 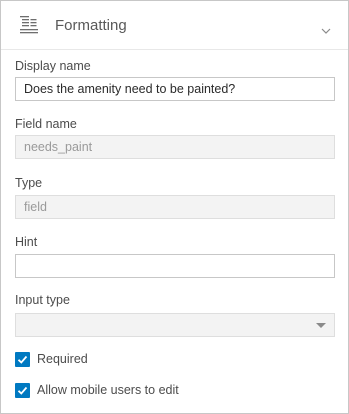 What do you see at coordinates (91, 25) in the screenshot?
I see `panel-title: Formatting` at bounding box center [91, 25].